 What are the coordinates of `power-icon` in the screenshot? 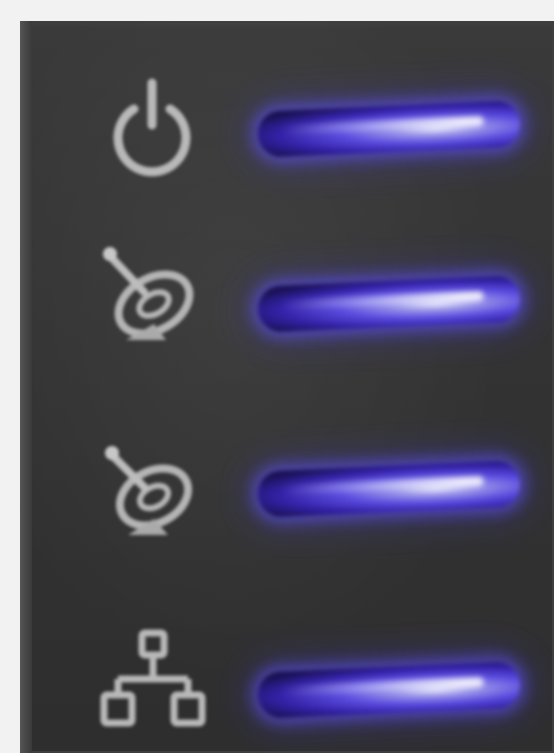 It's located at (152, 127).